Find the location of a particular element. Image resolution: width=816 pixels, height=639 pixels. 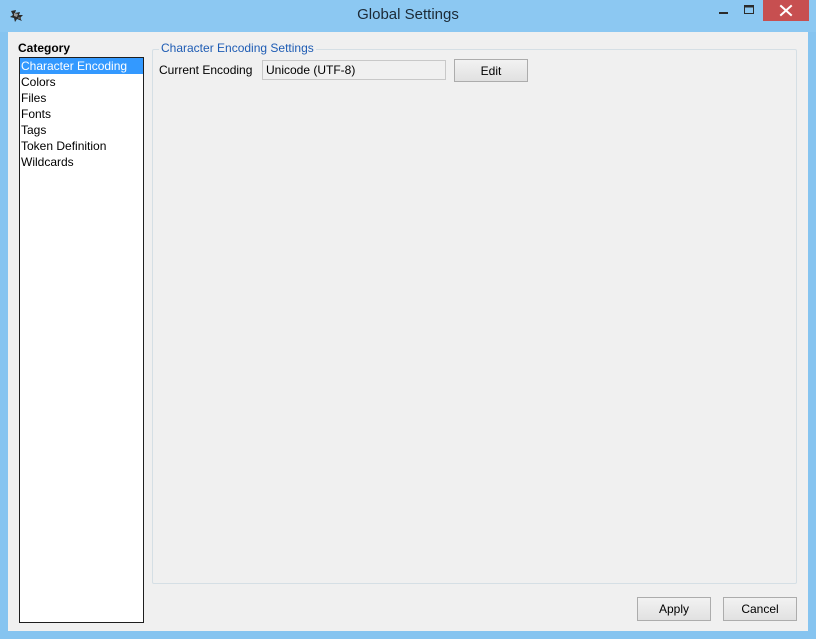

apply-button: Apply is located at coordinates (674, 609).